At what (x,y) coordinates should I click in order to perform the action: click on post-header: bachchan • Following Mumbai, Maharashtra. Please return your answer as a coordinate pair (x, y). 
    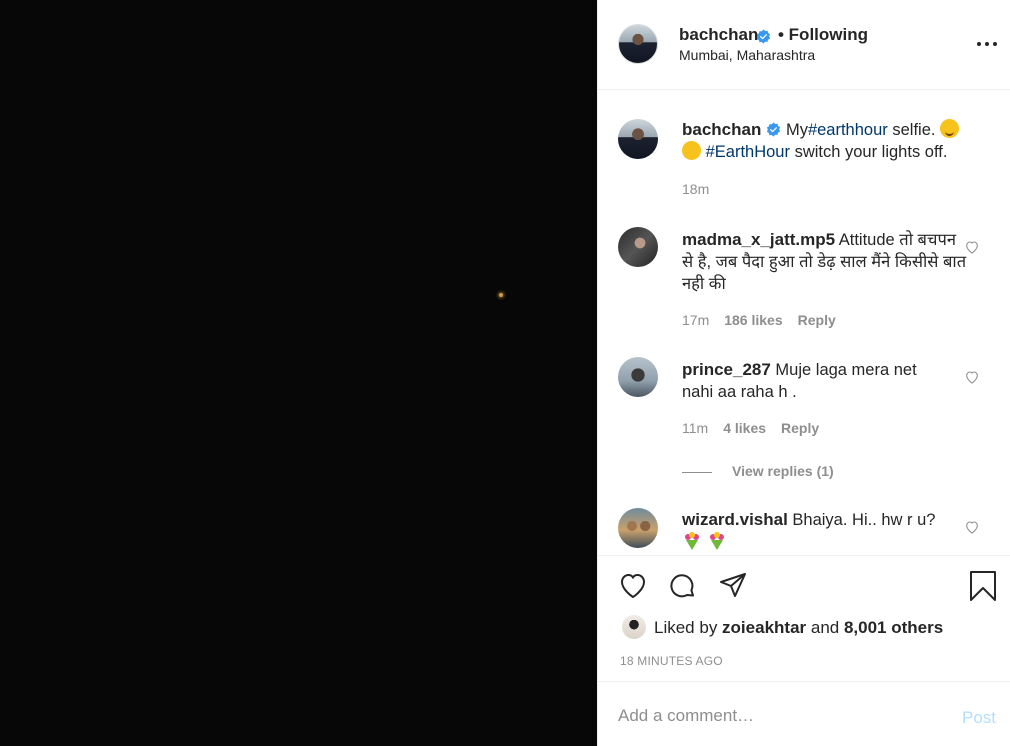
    Looking at the image, I should click on (804, 45).